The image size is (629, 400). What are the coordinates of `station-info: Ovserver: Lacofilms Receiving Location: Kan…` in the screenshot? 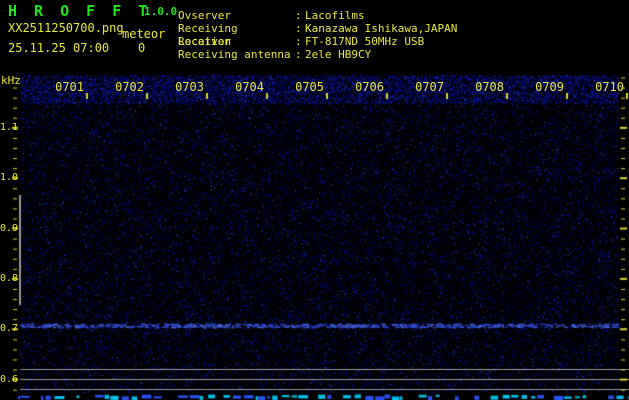 It's located at (317, 35).